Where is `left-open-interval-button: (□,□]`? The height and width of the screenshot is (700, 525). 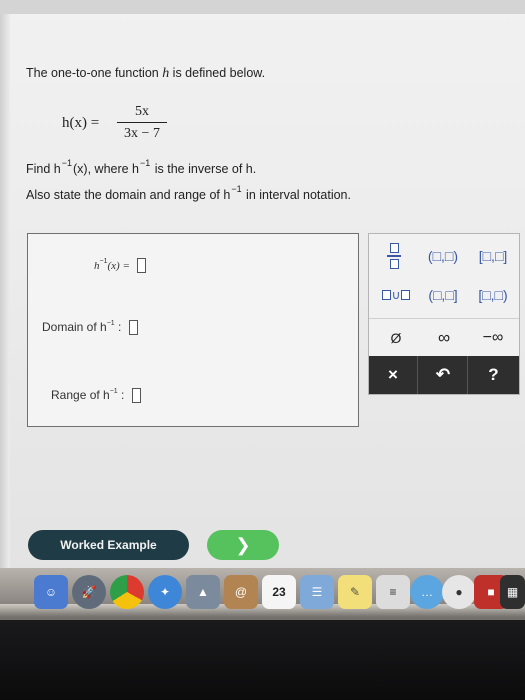 left-open-interval-button: (□,□] is located at coordinates (443, 295).